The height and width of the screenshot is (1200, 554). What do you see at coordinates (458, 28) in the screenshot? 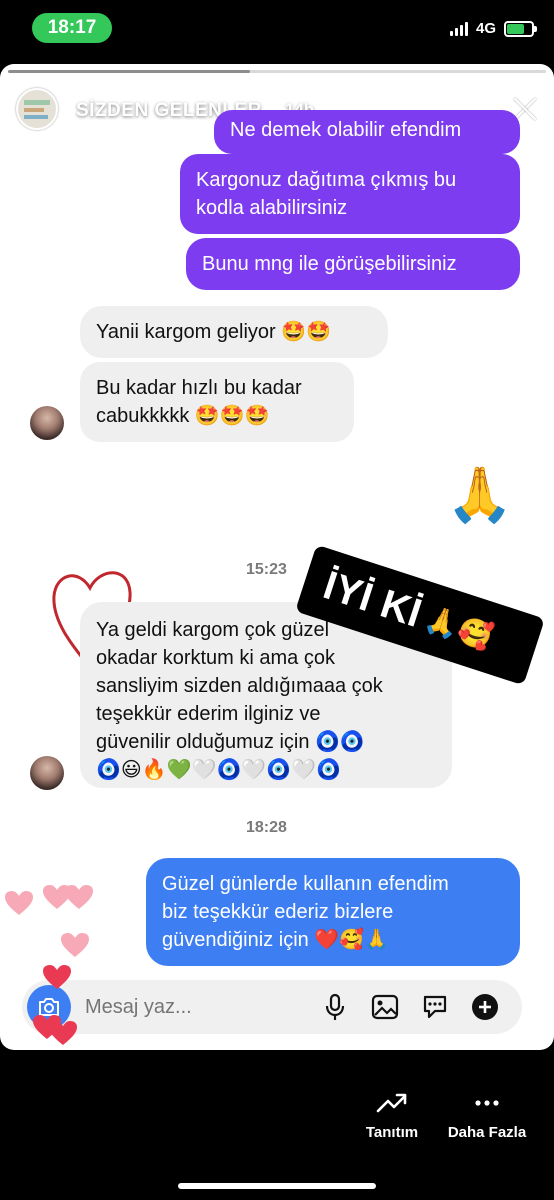
I see `signal-icon` at bounding box center [458, 28].